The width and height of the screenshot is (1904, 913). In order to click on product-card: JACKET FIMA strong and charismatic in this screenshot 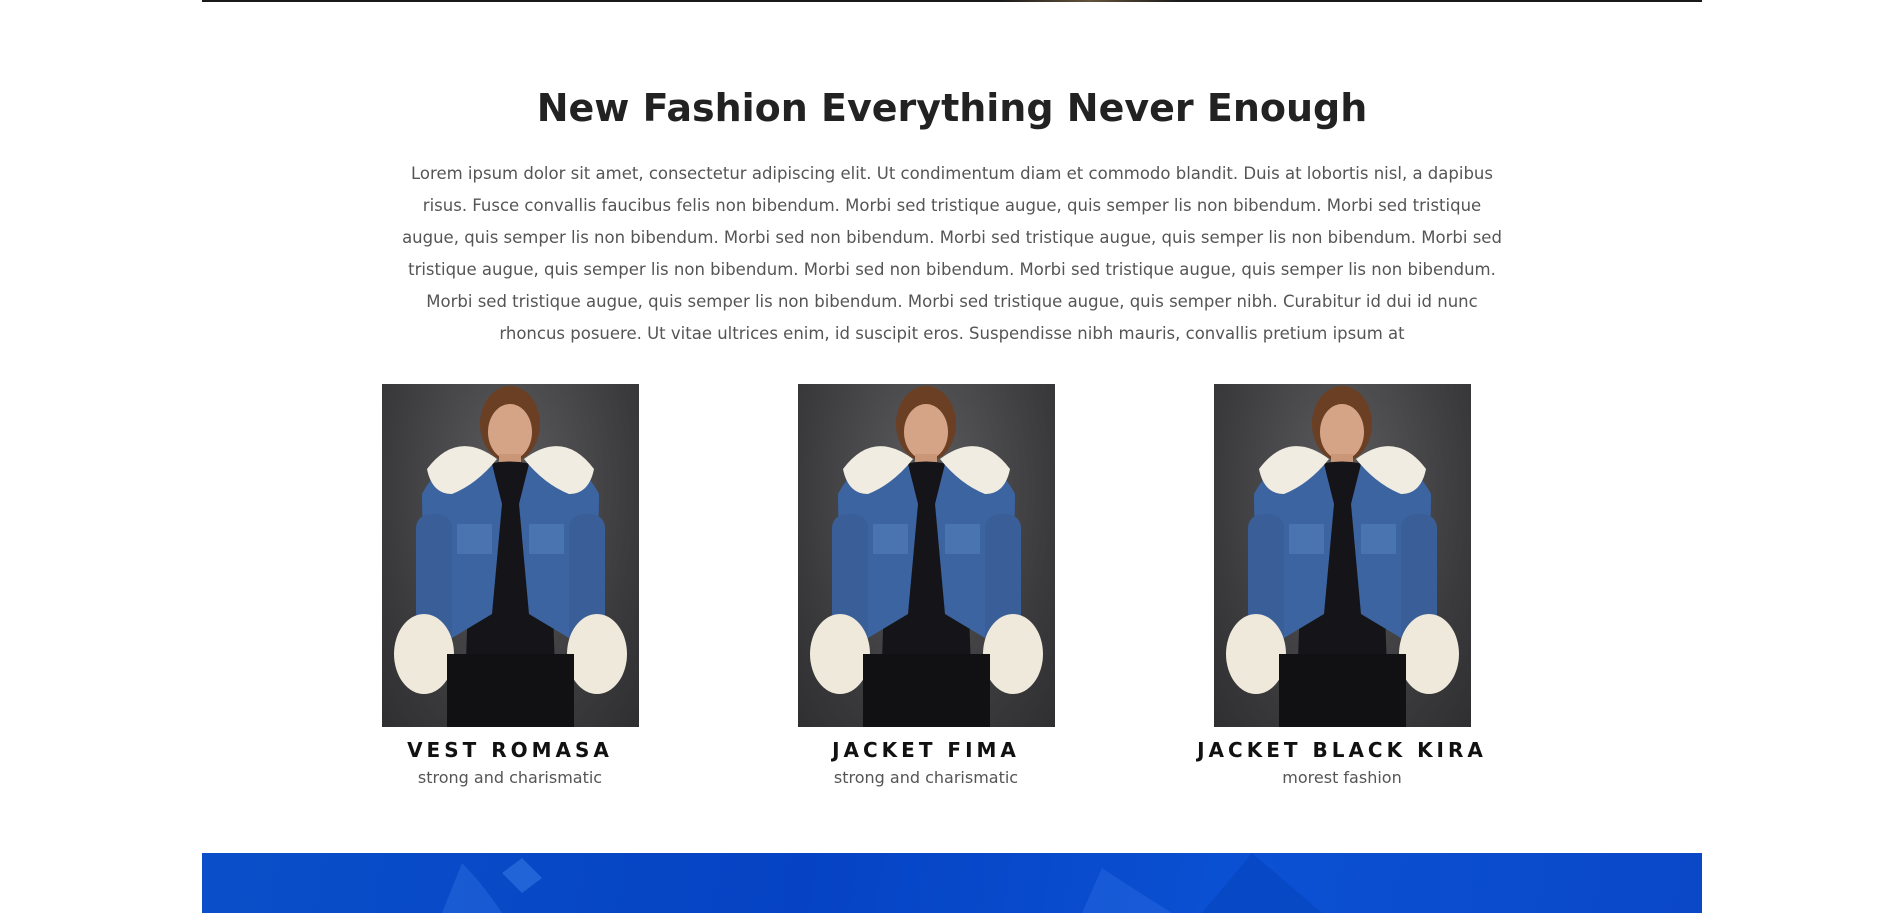, I will do `click(926, 586)`.